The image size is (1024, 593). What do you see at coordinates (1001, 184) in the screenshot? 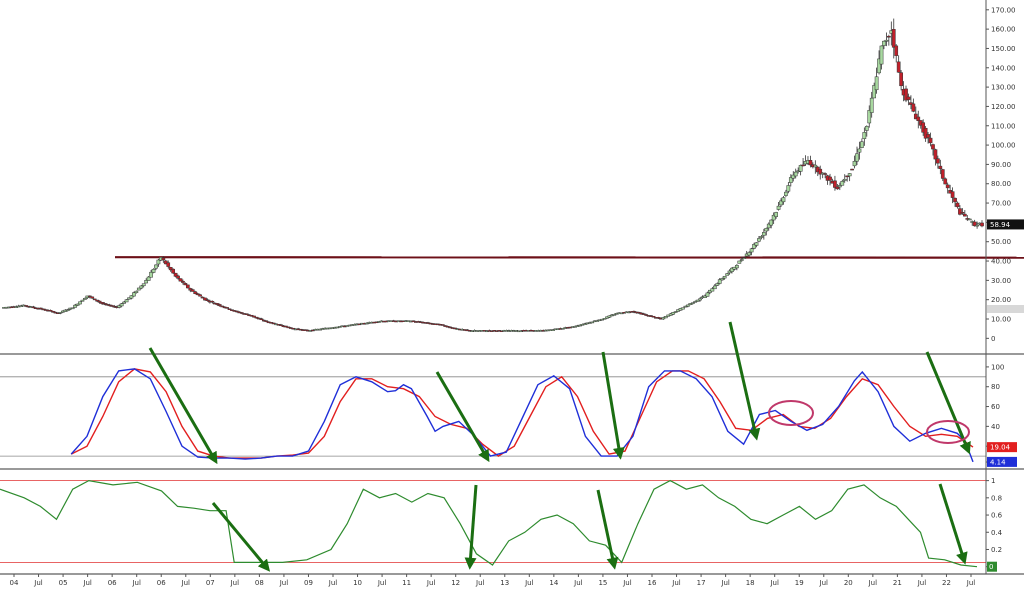
I see `price-tick-label: 80.00` at bounding box center [1001, 184].